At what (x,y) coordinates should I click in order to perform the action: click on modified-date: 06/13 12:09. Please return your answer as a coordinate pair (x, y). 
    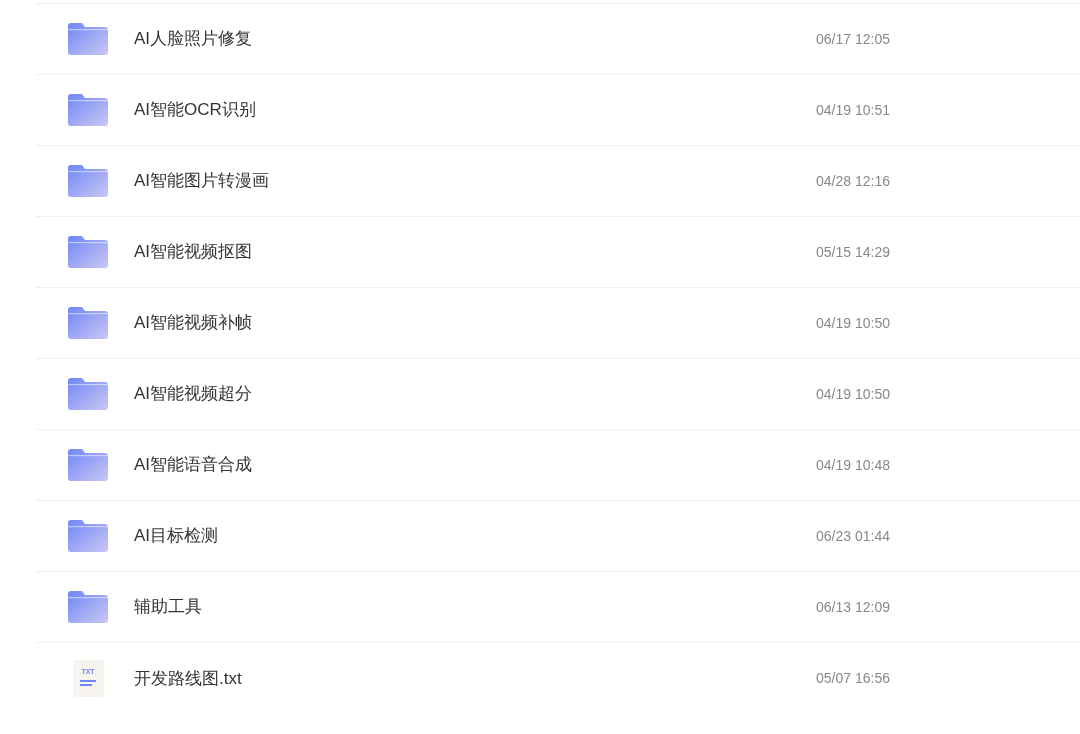
    Looking at the image, I should click on (853, 607).